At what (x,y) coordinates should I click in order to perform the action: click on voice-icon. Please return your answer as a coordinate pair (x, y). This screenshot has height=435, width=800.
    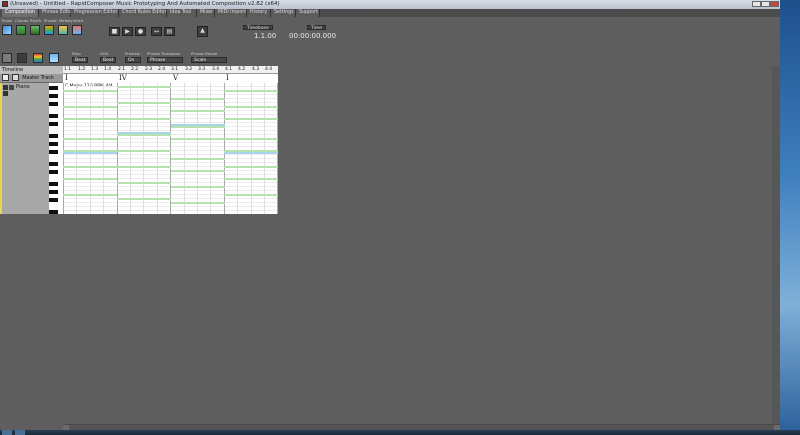
    Looking at the image, I should click on (77, 30).